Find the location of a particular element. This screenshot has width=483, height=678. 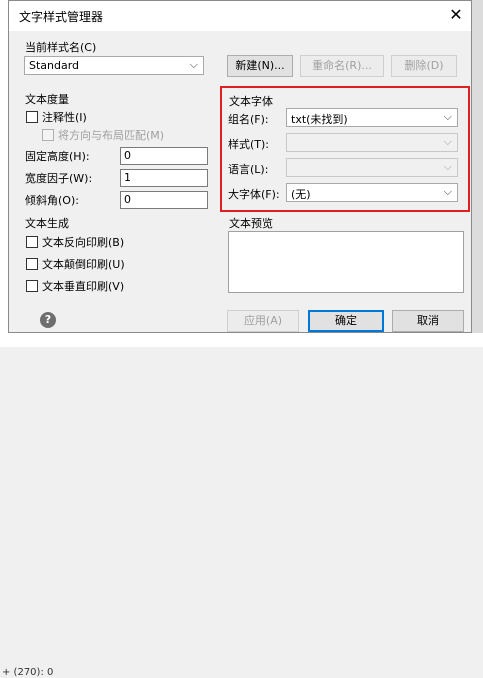

language-label: 语言(L): is located at coordinates (248, 169).